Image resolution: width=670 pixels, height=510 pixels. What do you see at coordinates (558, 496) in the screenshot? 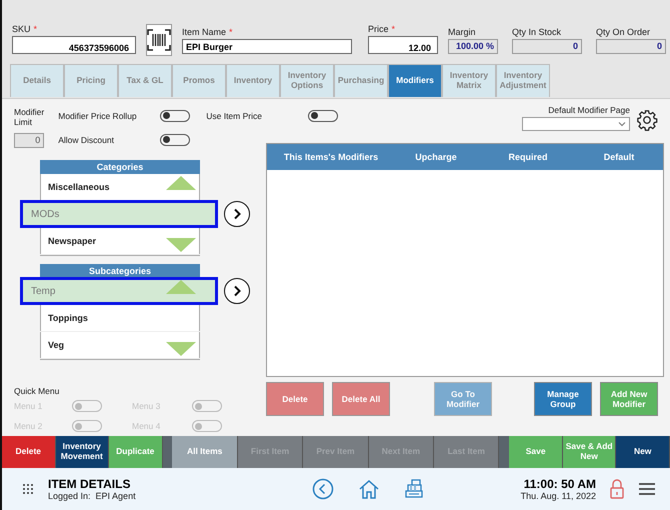
I see `clock-date: Thu. Aug. 11, 2022` at bounding box center [558, 496].